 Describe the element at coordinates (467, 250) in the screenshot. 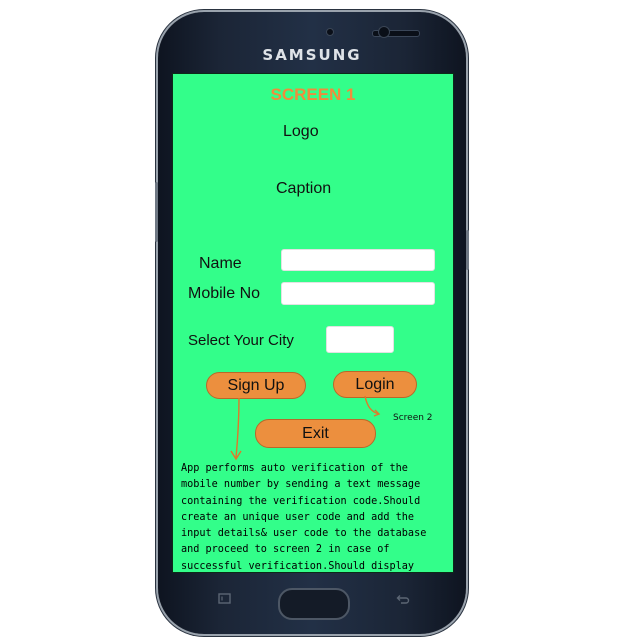

I see `power-key` at that location.